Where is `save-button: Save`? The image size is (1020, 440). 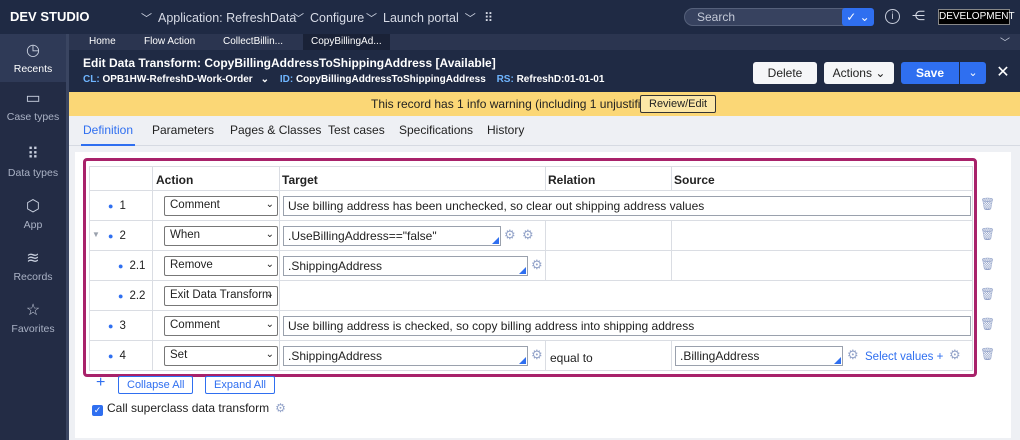
save-button: Save is located at coordinates (930, 73).